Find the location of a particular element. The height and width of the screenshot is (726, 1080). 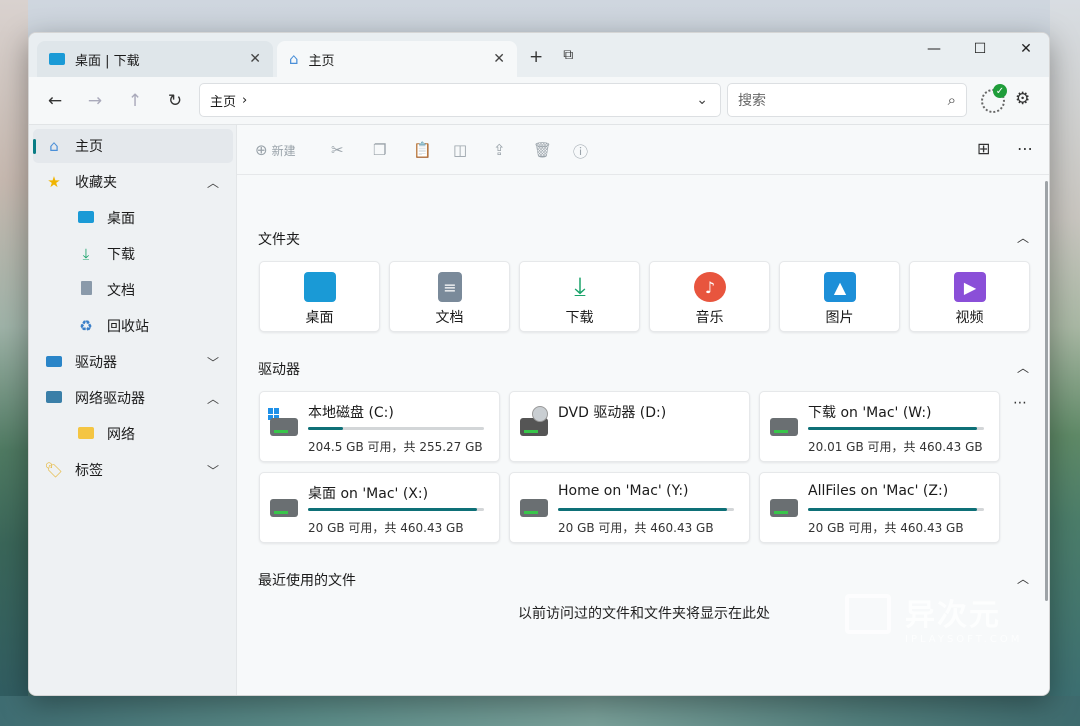

drive-card-d: DVD 驱动器 (D:) is located at coordinates (629, 426).